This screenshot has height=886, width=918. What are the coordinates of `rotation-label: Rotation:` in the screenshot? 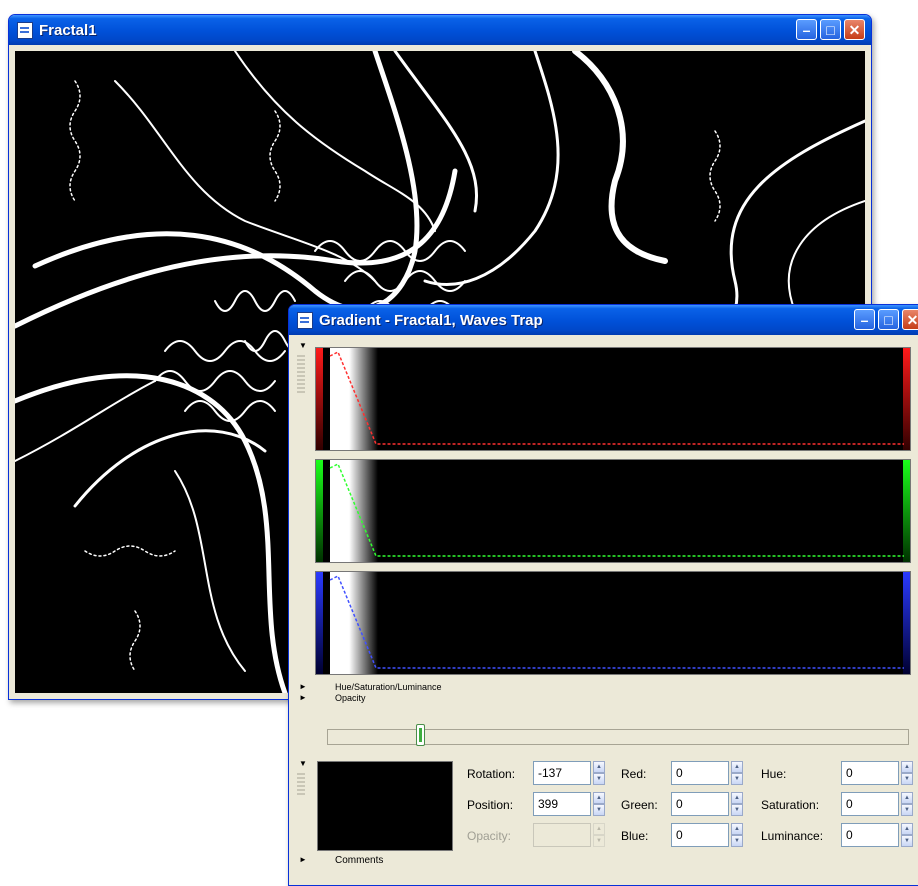 It's located at (491, 774).